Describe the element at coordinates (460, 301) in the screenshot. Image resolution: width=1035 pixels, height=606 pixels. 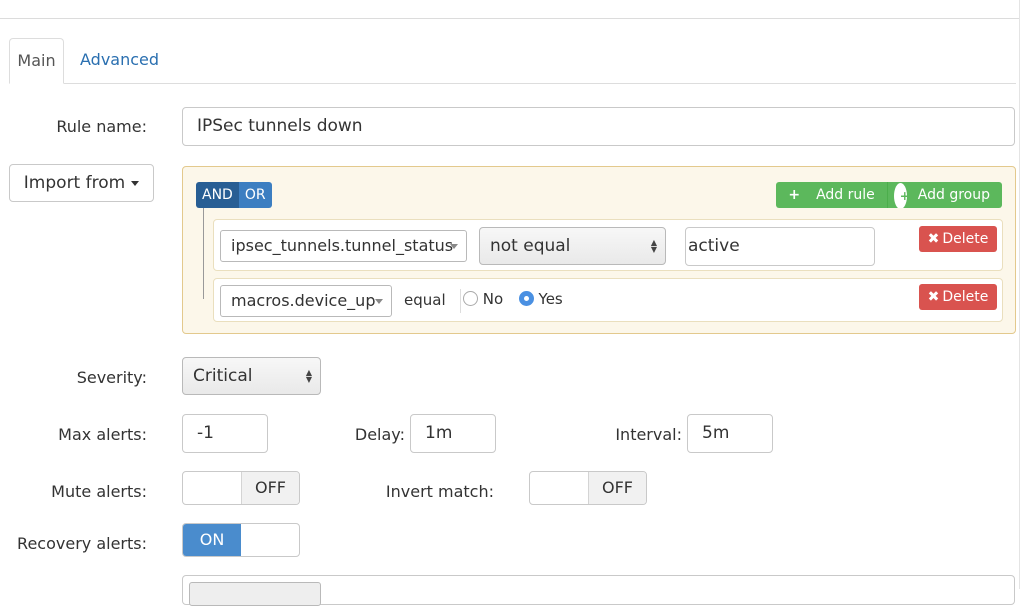
I see `divider` at that location.